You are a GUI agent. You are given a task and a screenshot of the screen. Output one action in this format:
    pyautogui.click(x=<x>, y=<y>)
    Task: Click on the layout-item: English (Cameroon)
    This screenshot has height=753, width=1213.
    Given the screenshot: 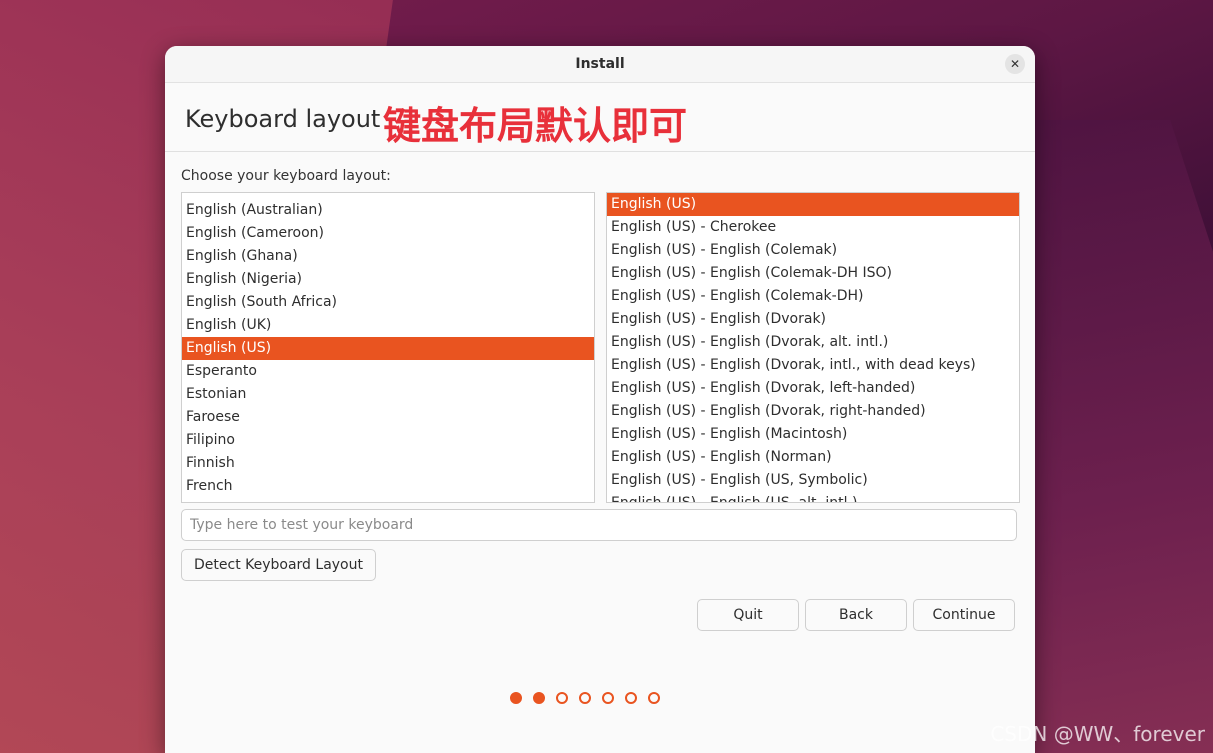 What is the action you would take?
    pyautogui.click(x=388, y=233)
    